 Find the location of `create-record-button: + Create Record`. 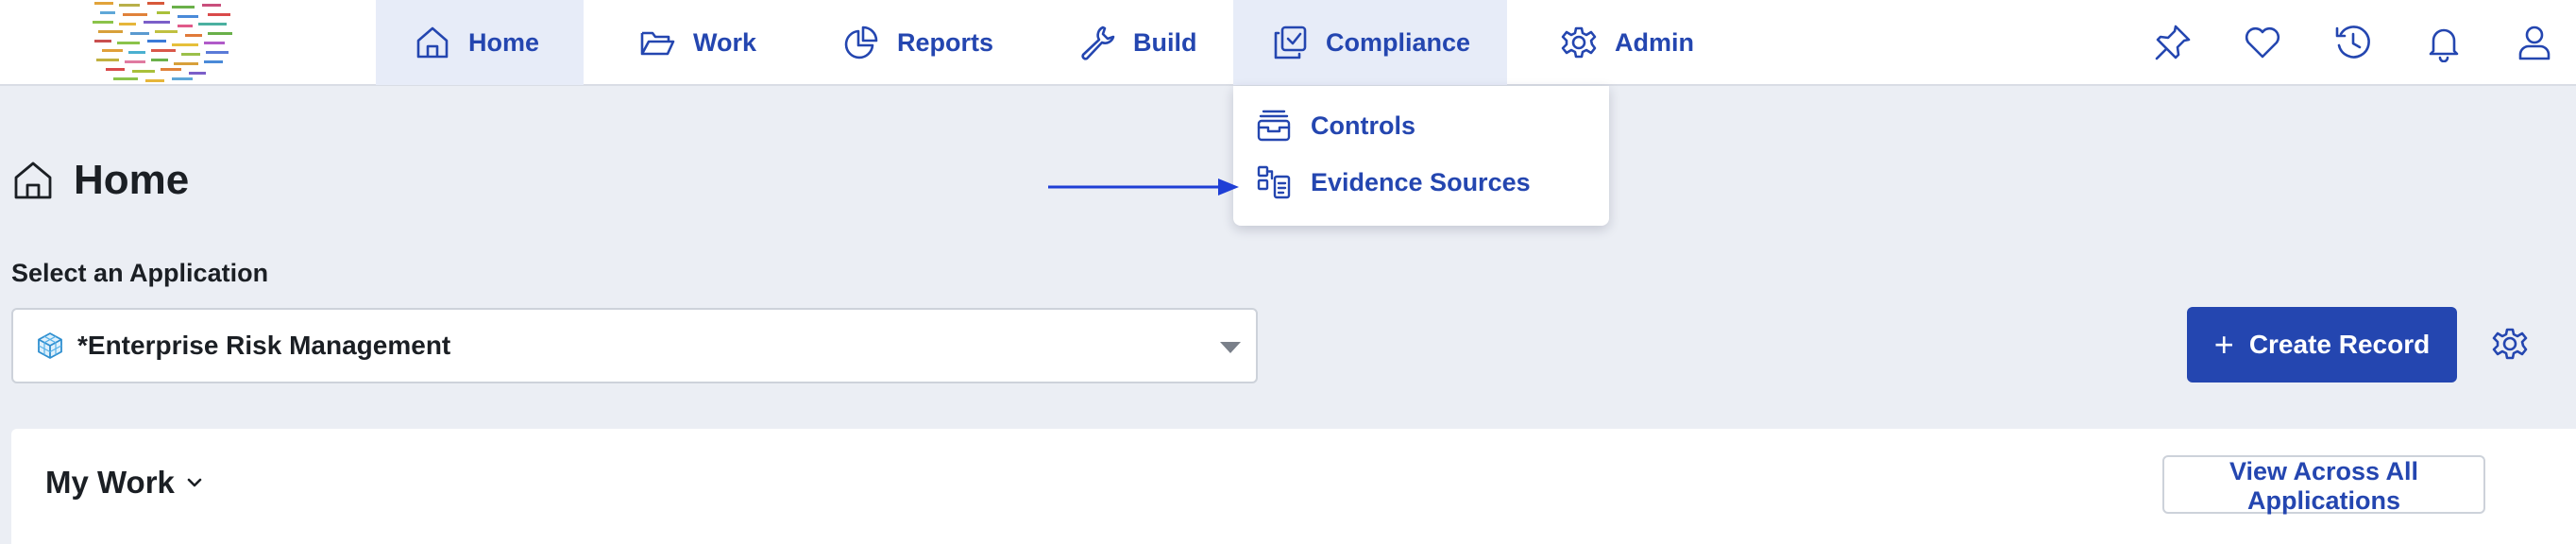

create-record-button: + Create Record is located at coordinates (2322, 344).